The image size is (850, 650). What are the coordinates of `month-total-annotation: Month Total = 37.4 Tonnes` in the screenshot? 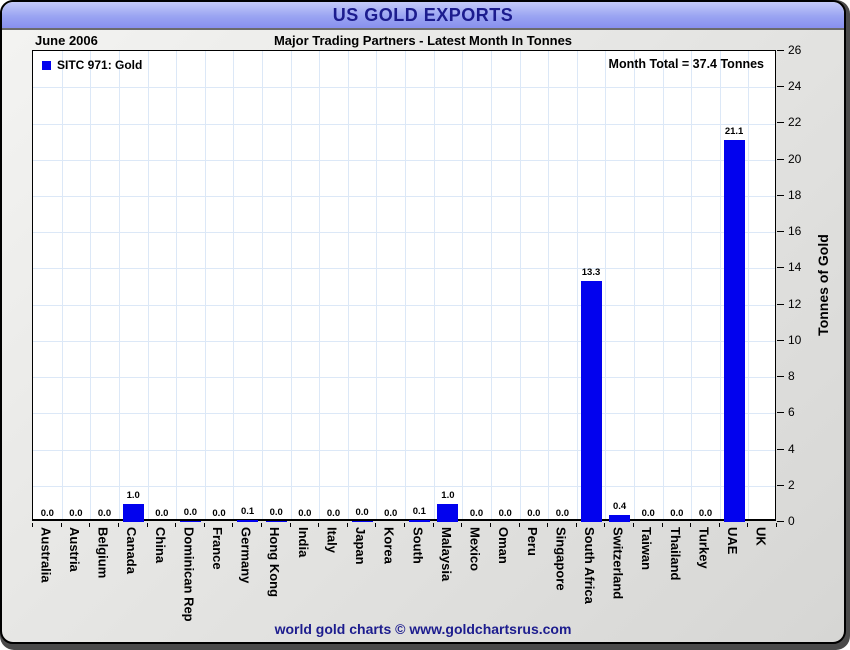 It's located at (686, 64).